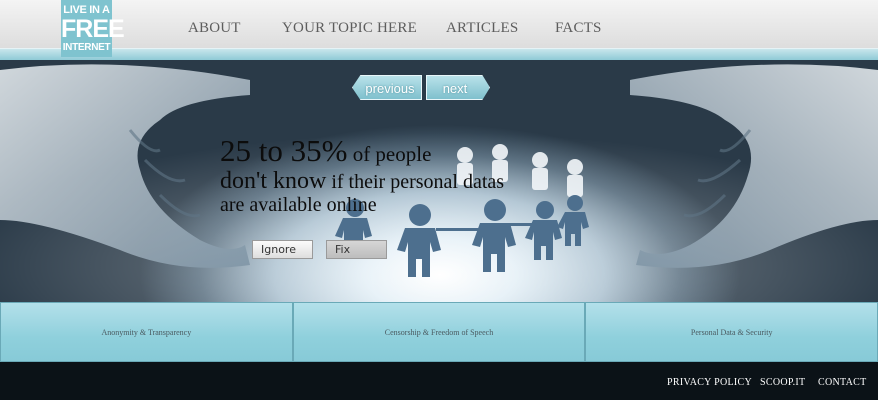 This screenshot has height=400, width=878. I want to click on ignore-button: Ignore, so click(282, 249).